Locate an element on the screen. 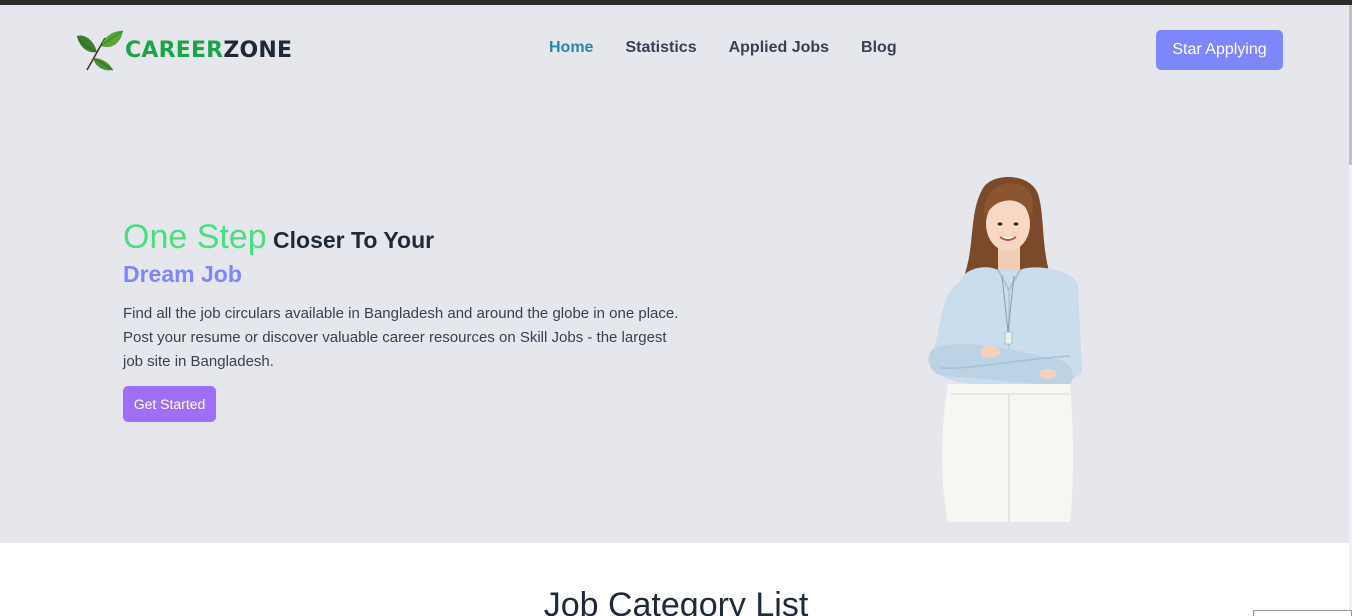 This screenshot has width=1352, height=616. hero-headline-line2: Dream Job is located at coordinates (182, 274).